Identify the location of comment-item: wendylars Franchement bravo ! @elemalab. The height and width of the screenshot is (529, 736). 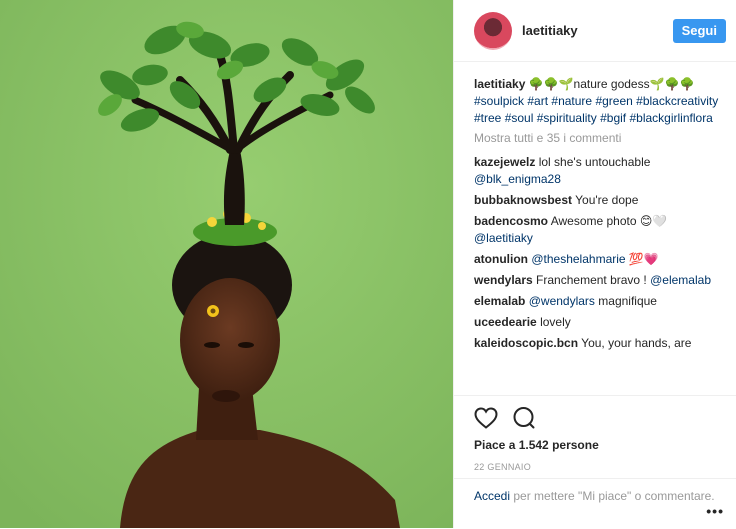
(598, 280).